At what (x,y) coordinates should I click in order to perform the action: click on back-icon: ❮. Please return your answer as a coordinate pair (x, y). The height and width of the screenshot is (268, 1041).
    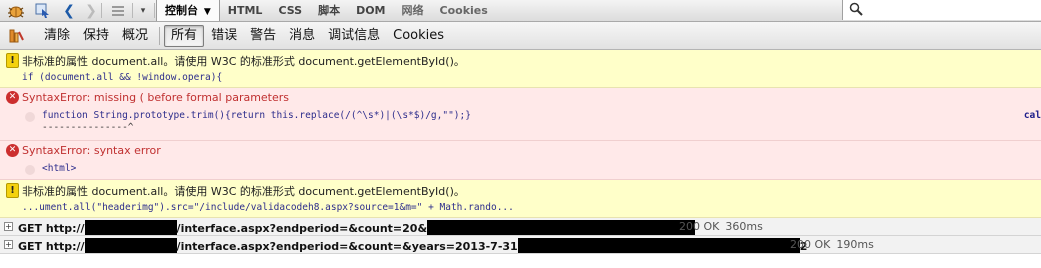
    Looking at the image, I should click on (69, 10).